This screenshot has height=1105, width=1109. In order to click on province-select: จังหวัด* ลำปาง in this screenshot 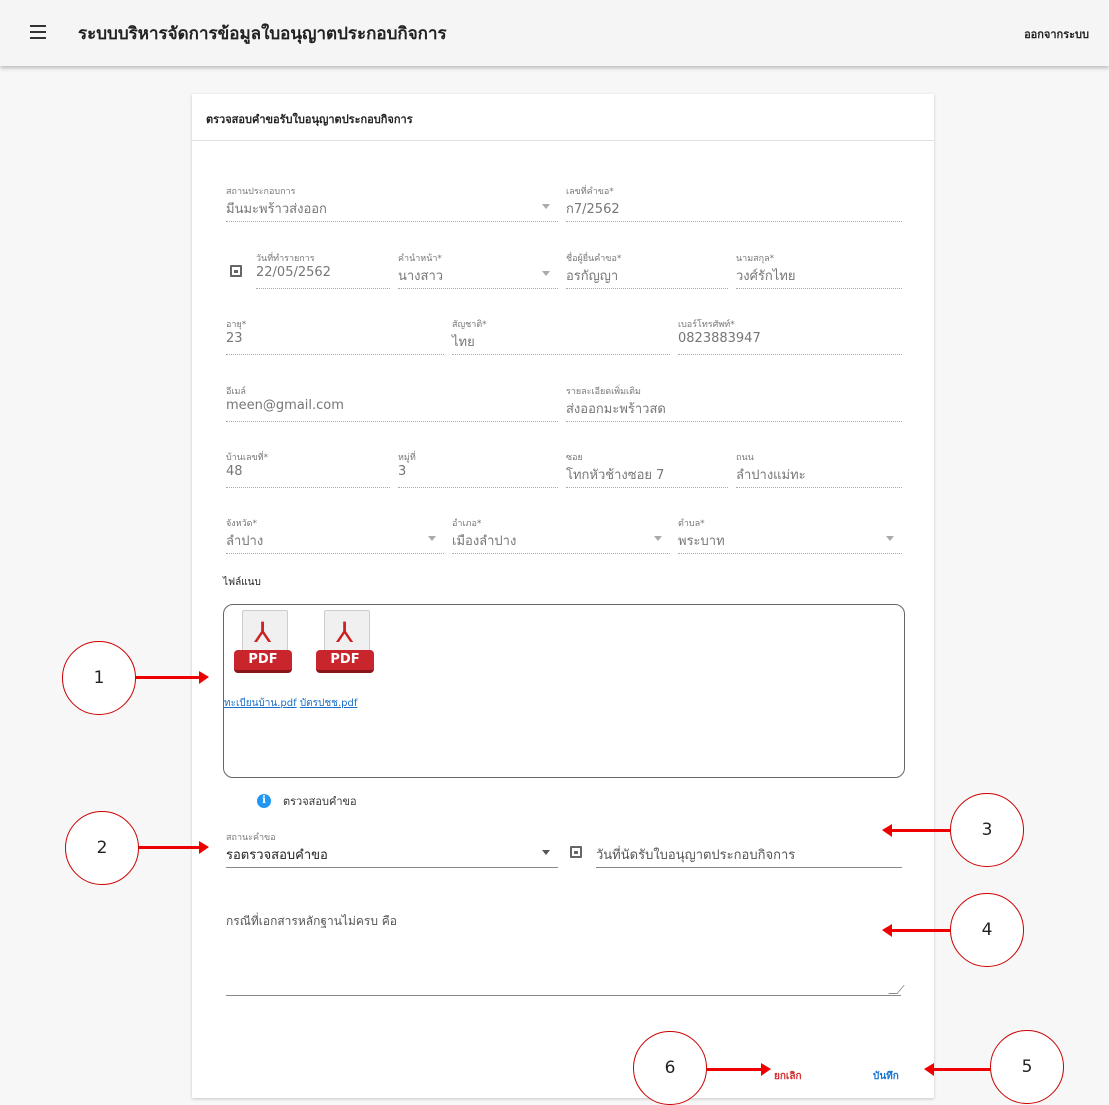, I will do `click(335, 536)`.